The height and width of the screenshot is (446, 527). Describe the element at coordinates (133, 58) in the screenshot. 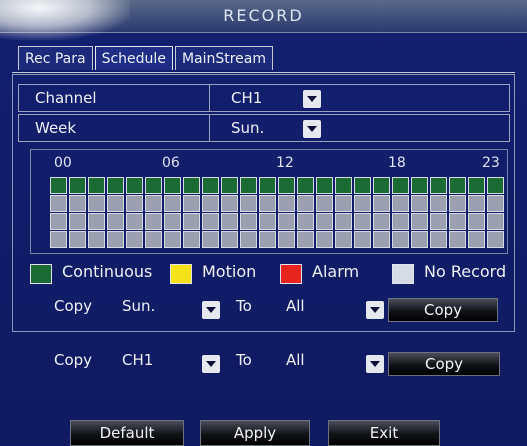

I see `tab-schedule: Schedule` at that location.